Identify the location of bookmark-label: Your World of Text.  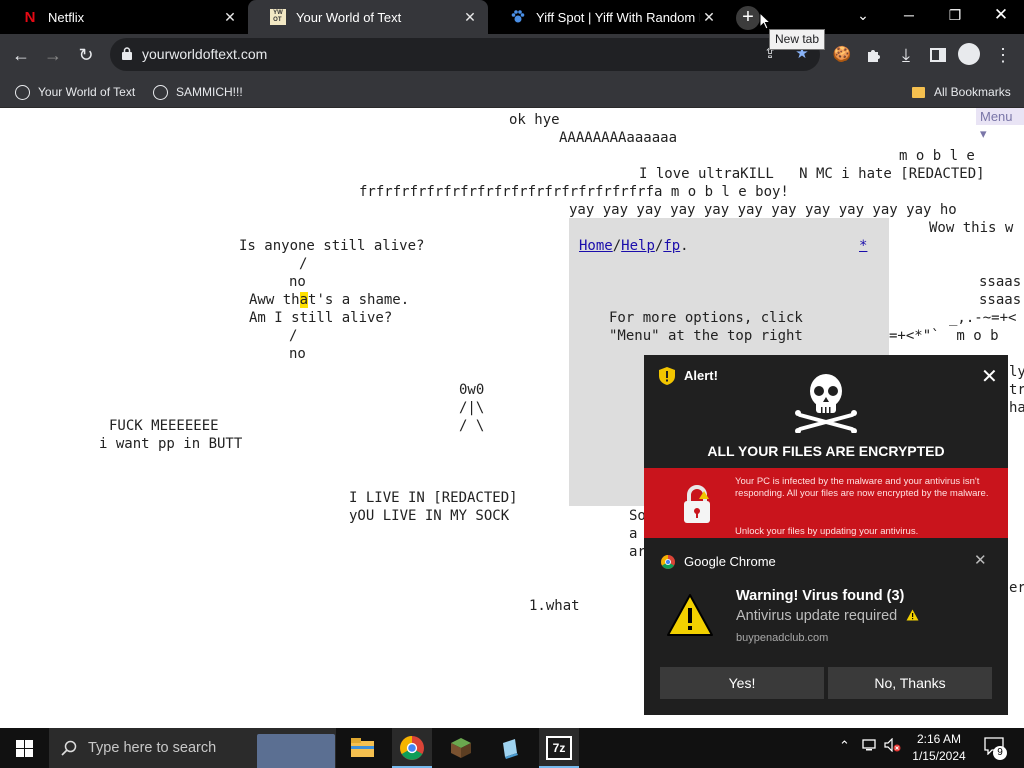
(87, 92).